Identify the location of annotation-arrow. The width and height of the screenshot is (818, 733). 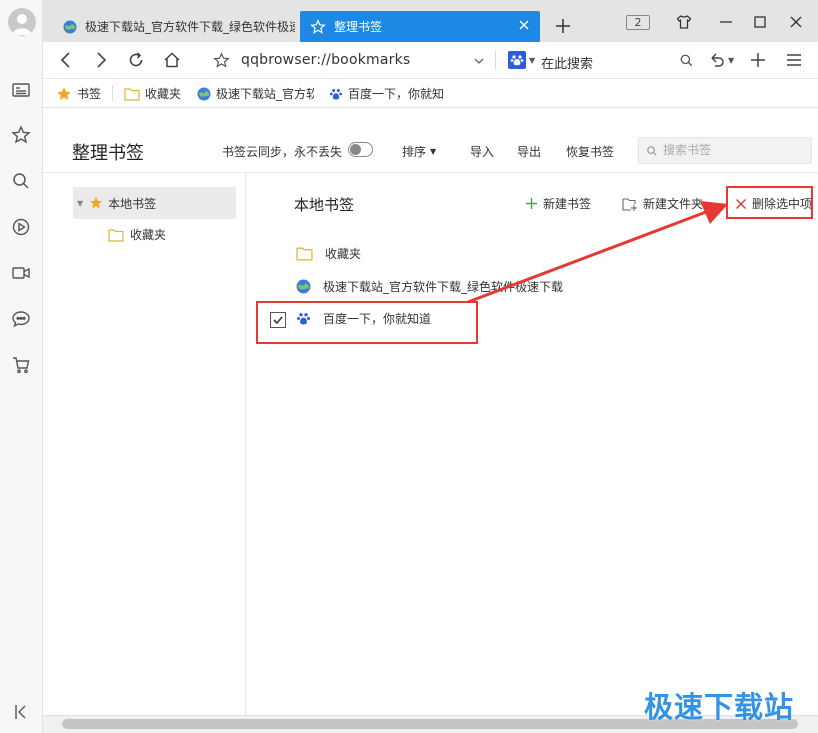
(597, 252).